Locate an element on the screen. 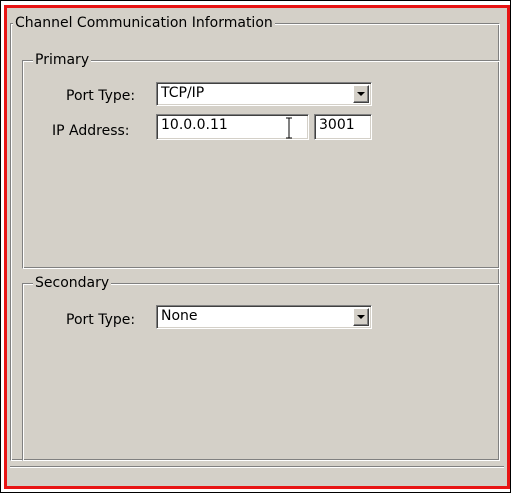 This screenshot has width=511, height=493. port-number-input: 3001 is located at coordinates (343, 127).